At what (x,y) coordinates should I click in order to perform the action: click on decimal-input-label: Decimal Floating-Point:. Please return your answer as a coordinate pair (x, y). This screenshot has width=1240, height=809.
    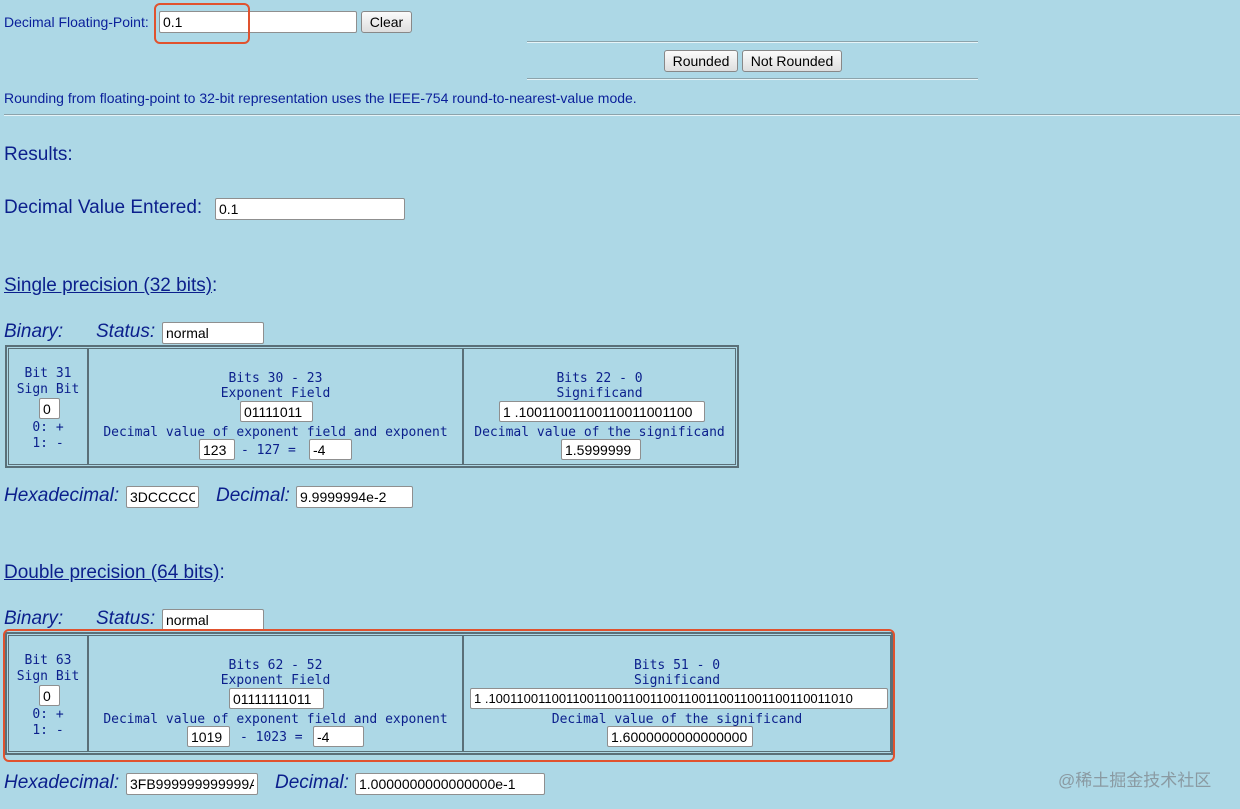
    Looking at the image, I should click on (76, 22).